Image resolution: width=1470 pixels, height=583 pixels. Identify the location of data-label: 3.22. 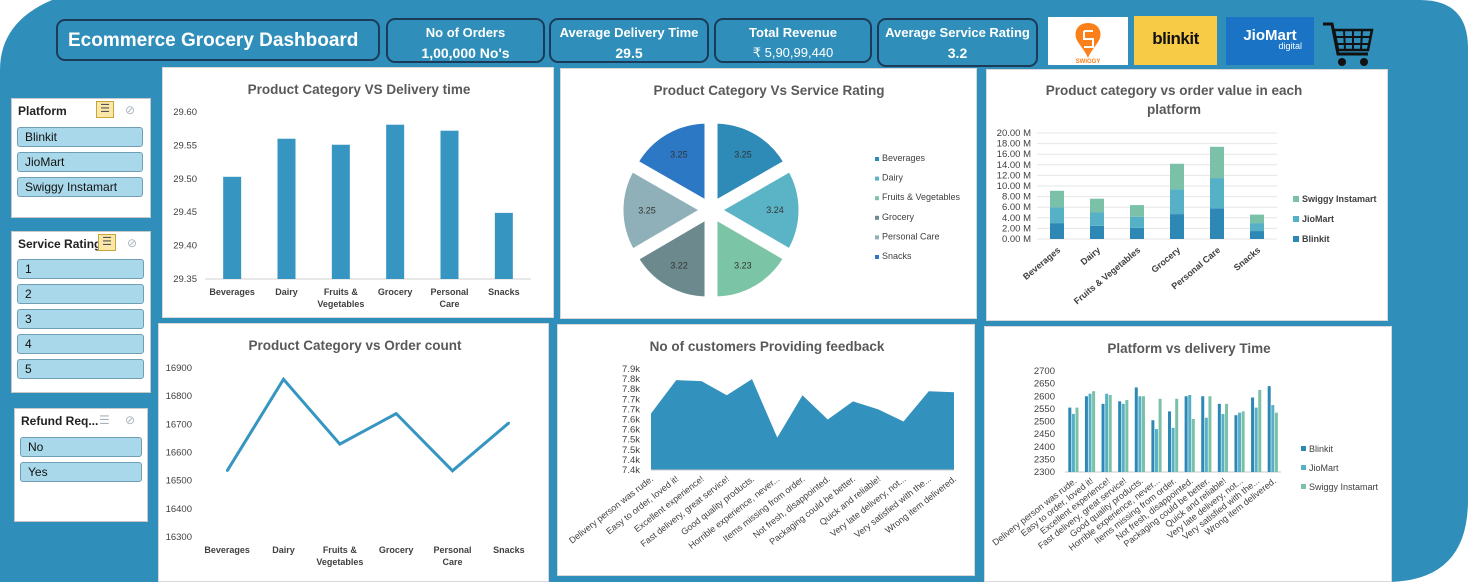
(679, 265).